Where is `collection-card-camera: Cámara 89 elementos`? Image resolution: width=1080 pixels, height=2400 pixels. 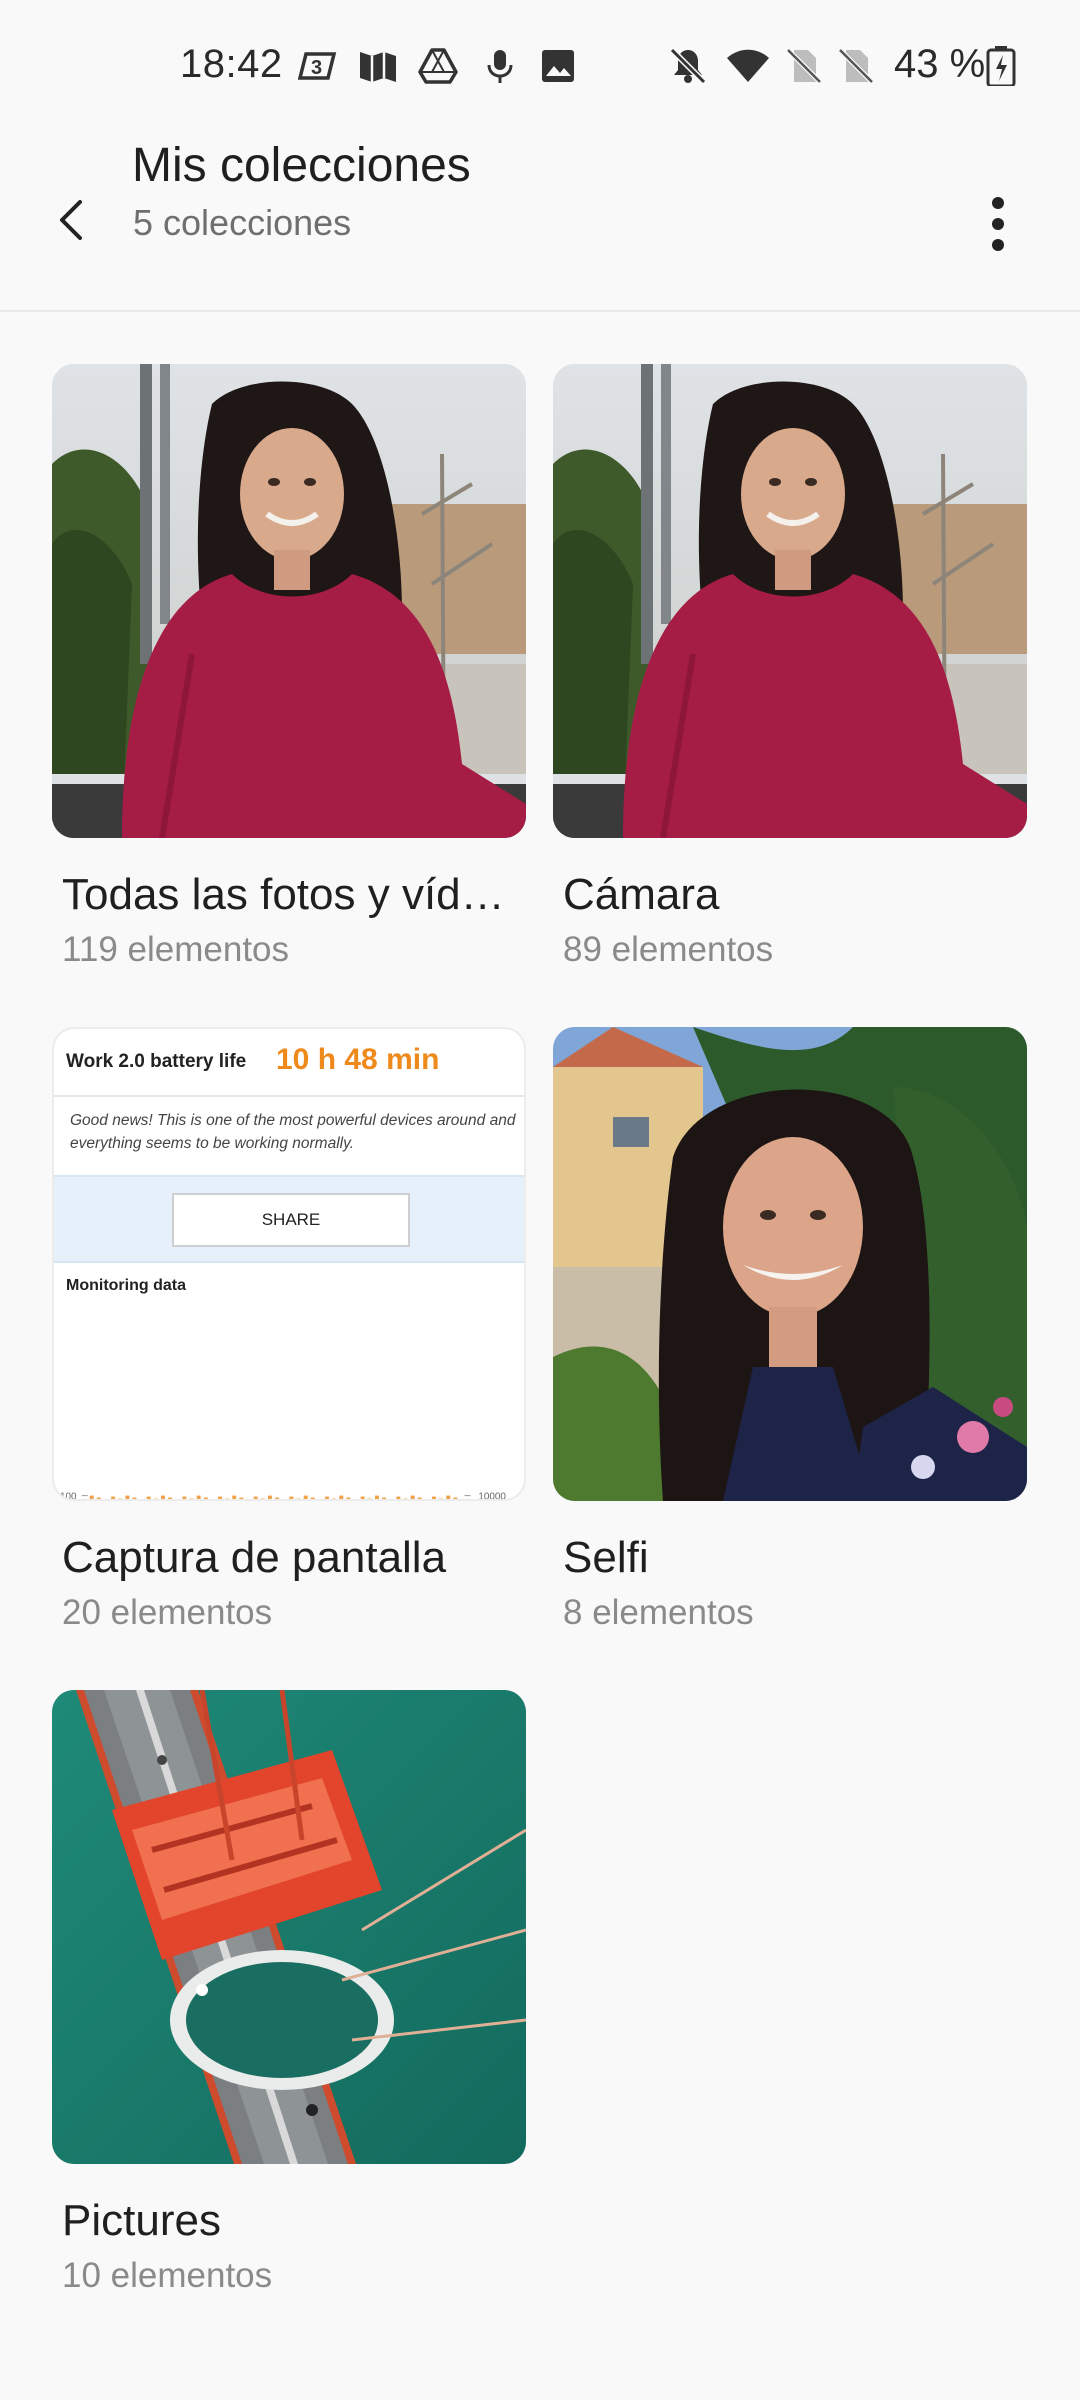
collection-card-camera: Cámara 89 elementos is located at coordinates (790, 667).